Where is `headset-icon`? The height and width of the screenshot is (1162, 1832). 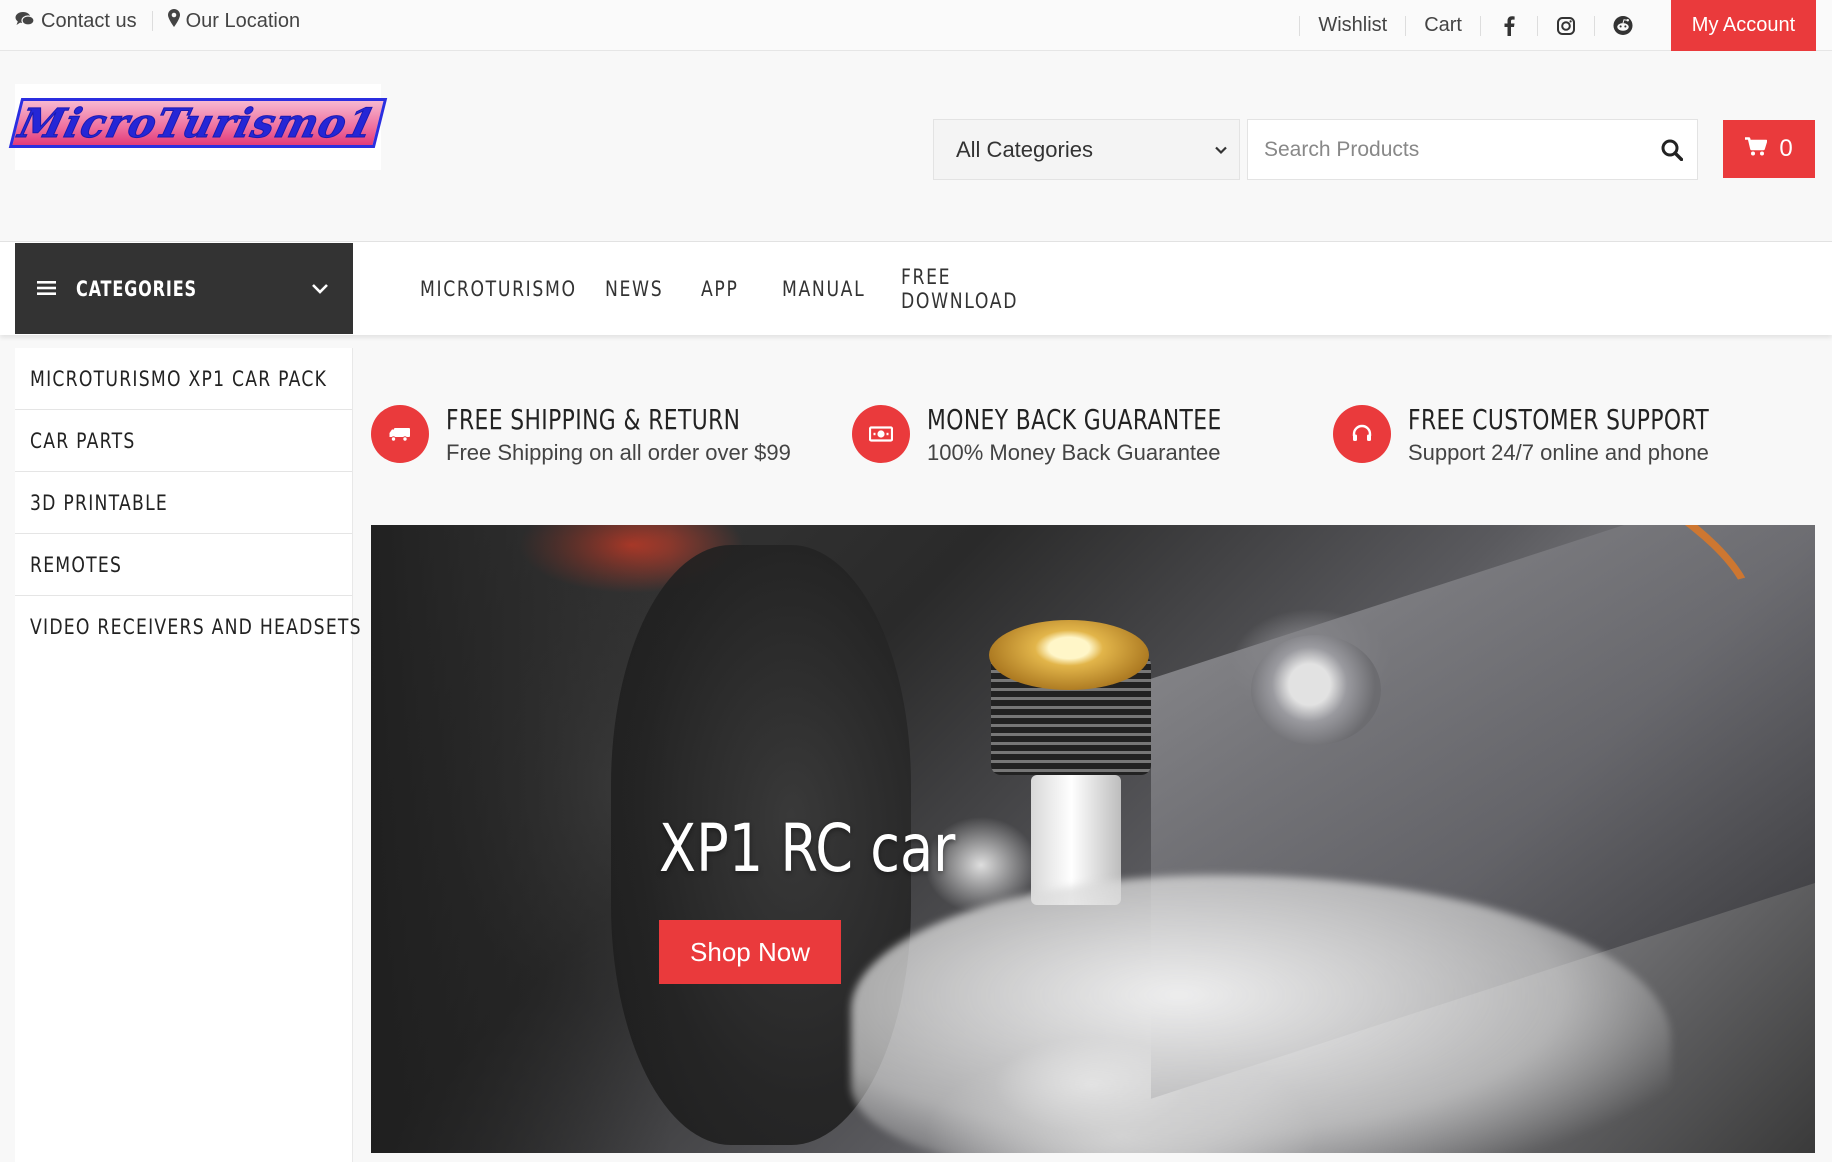
headset-icon is located at coordinates (1362, 434).